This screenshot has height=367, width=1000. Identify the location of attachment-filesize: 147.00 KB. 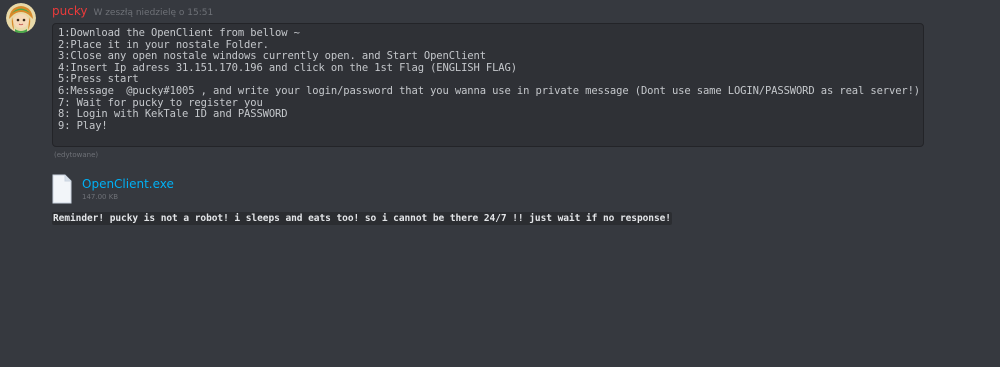
(100, 197).